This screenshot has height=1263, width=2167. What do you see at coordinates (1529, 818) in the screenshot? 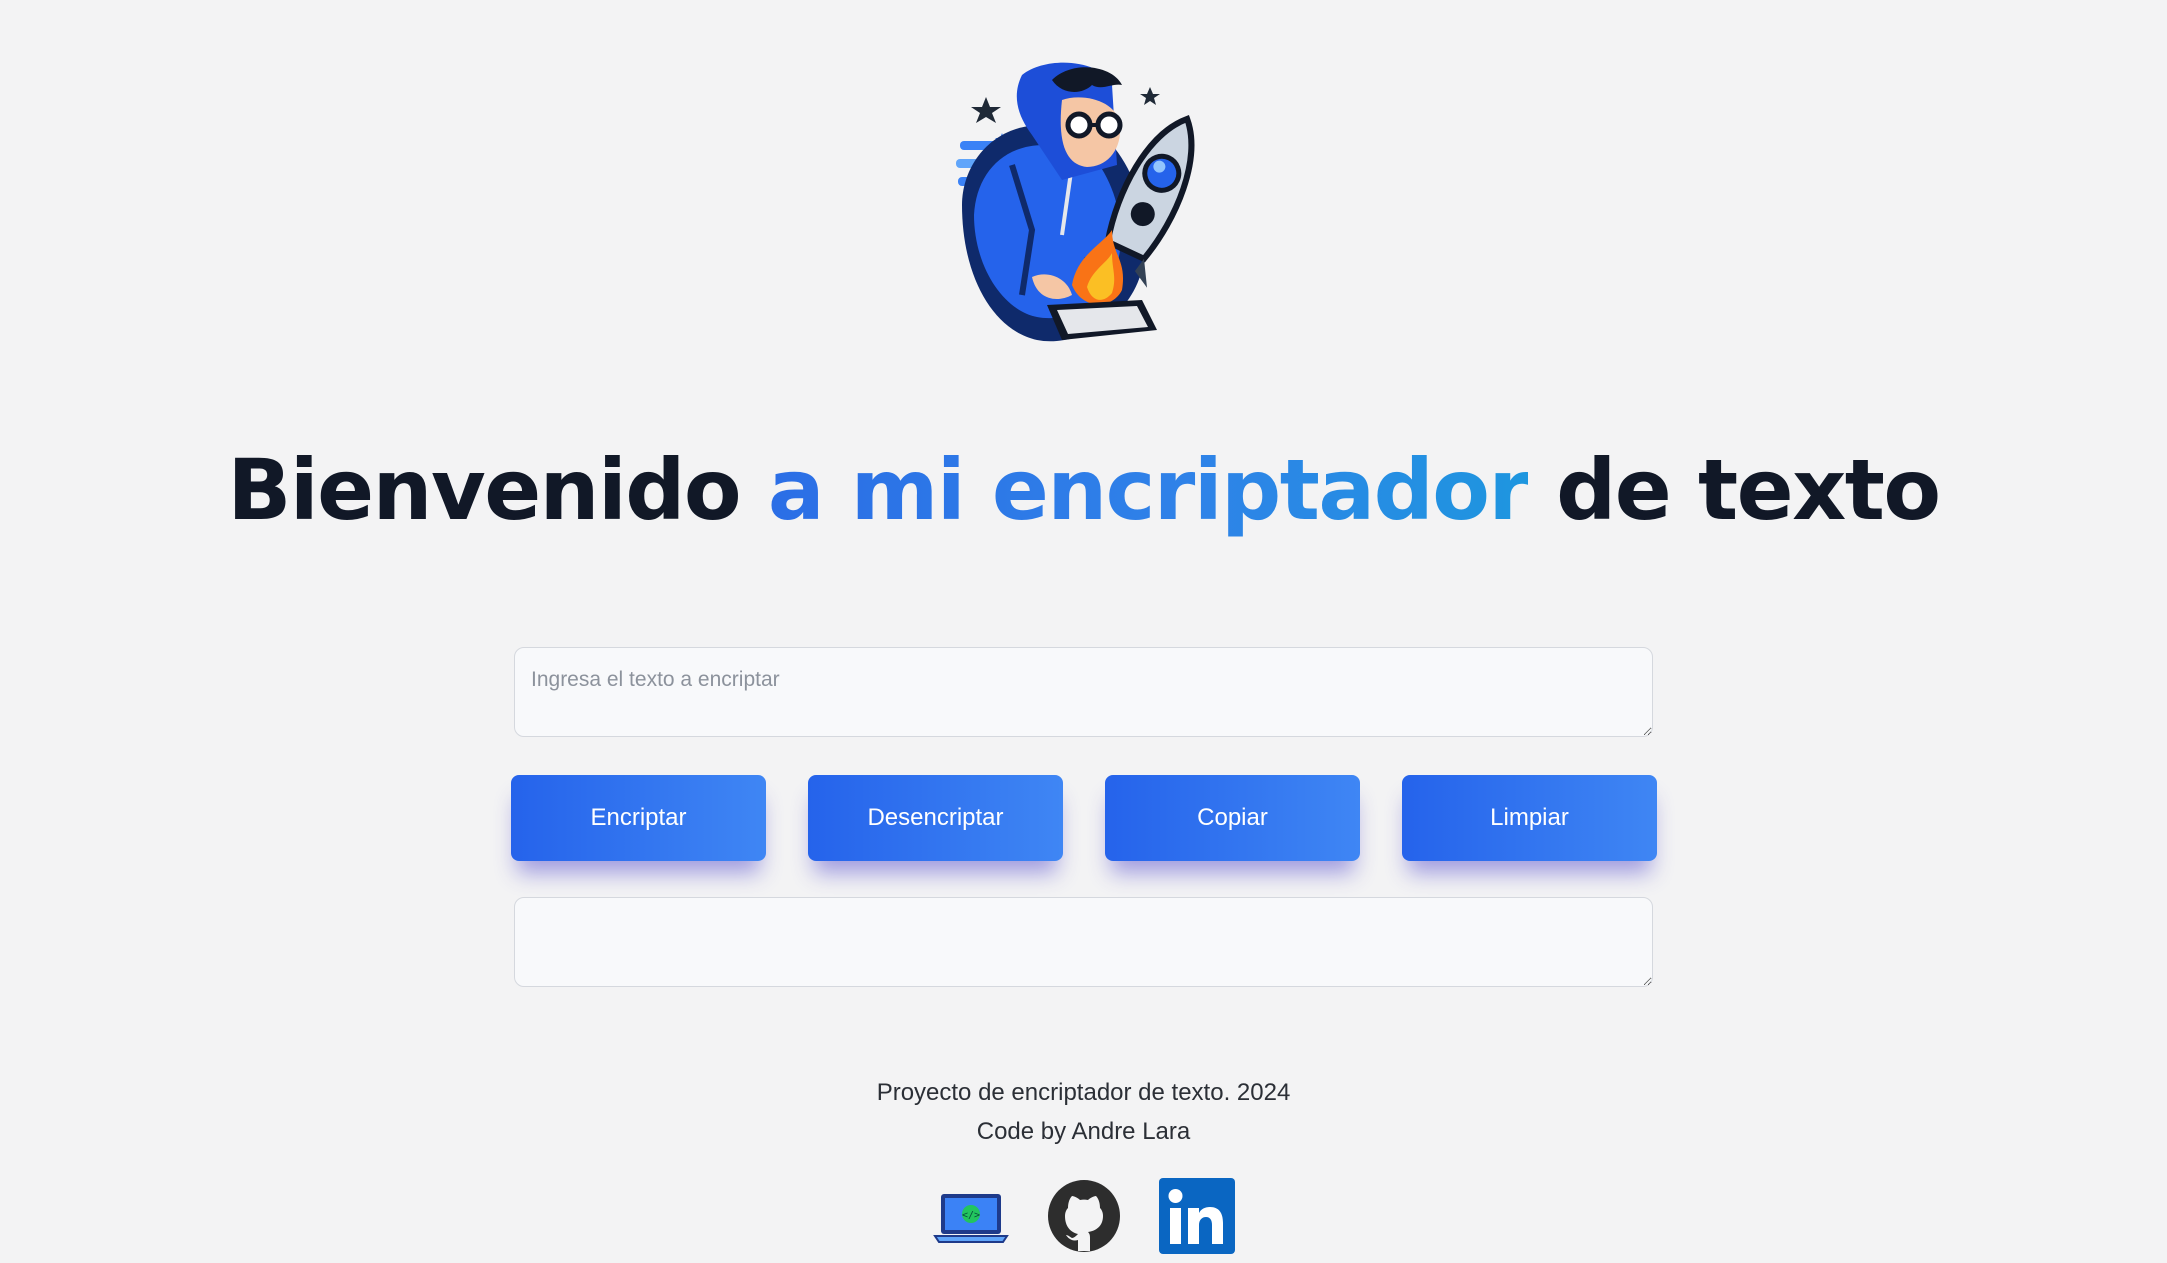
I see `clear-button: Limpiar` at bounding box center [1529, 818].